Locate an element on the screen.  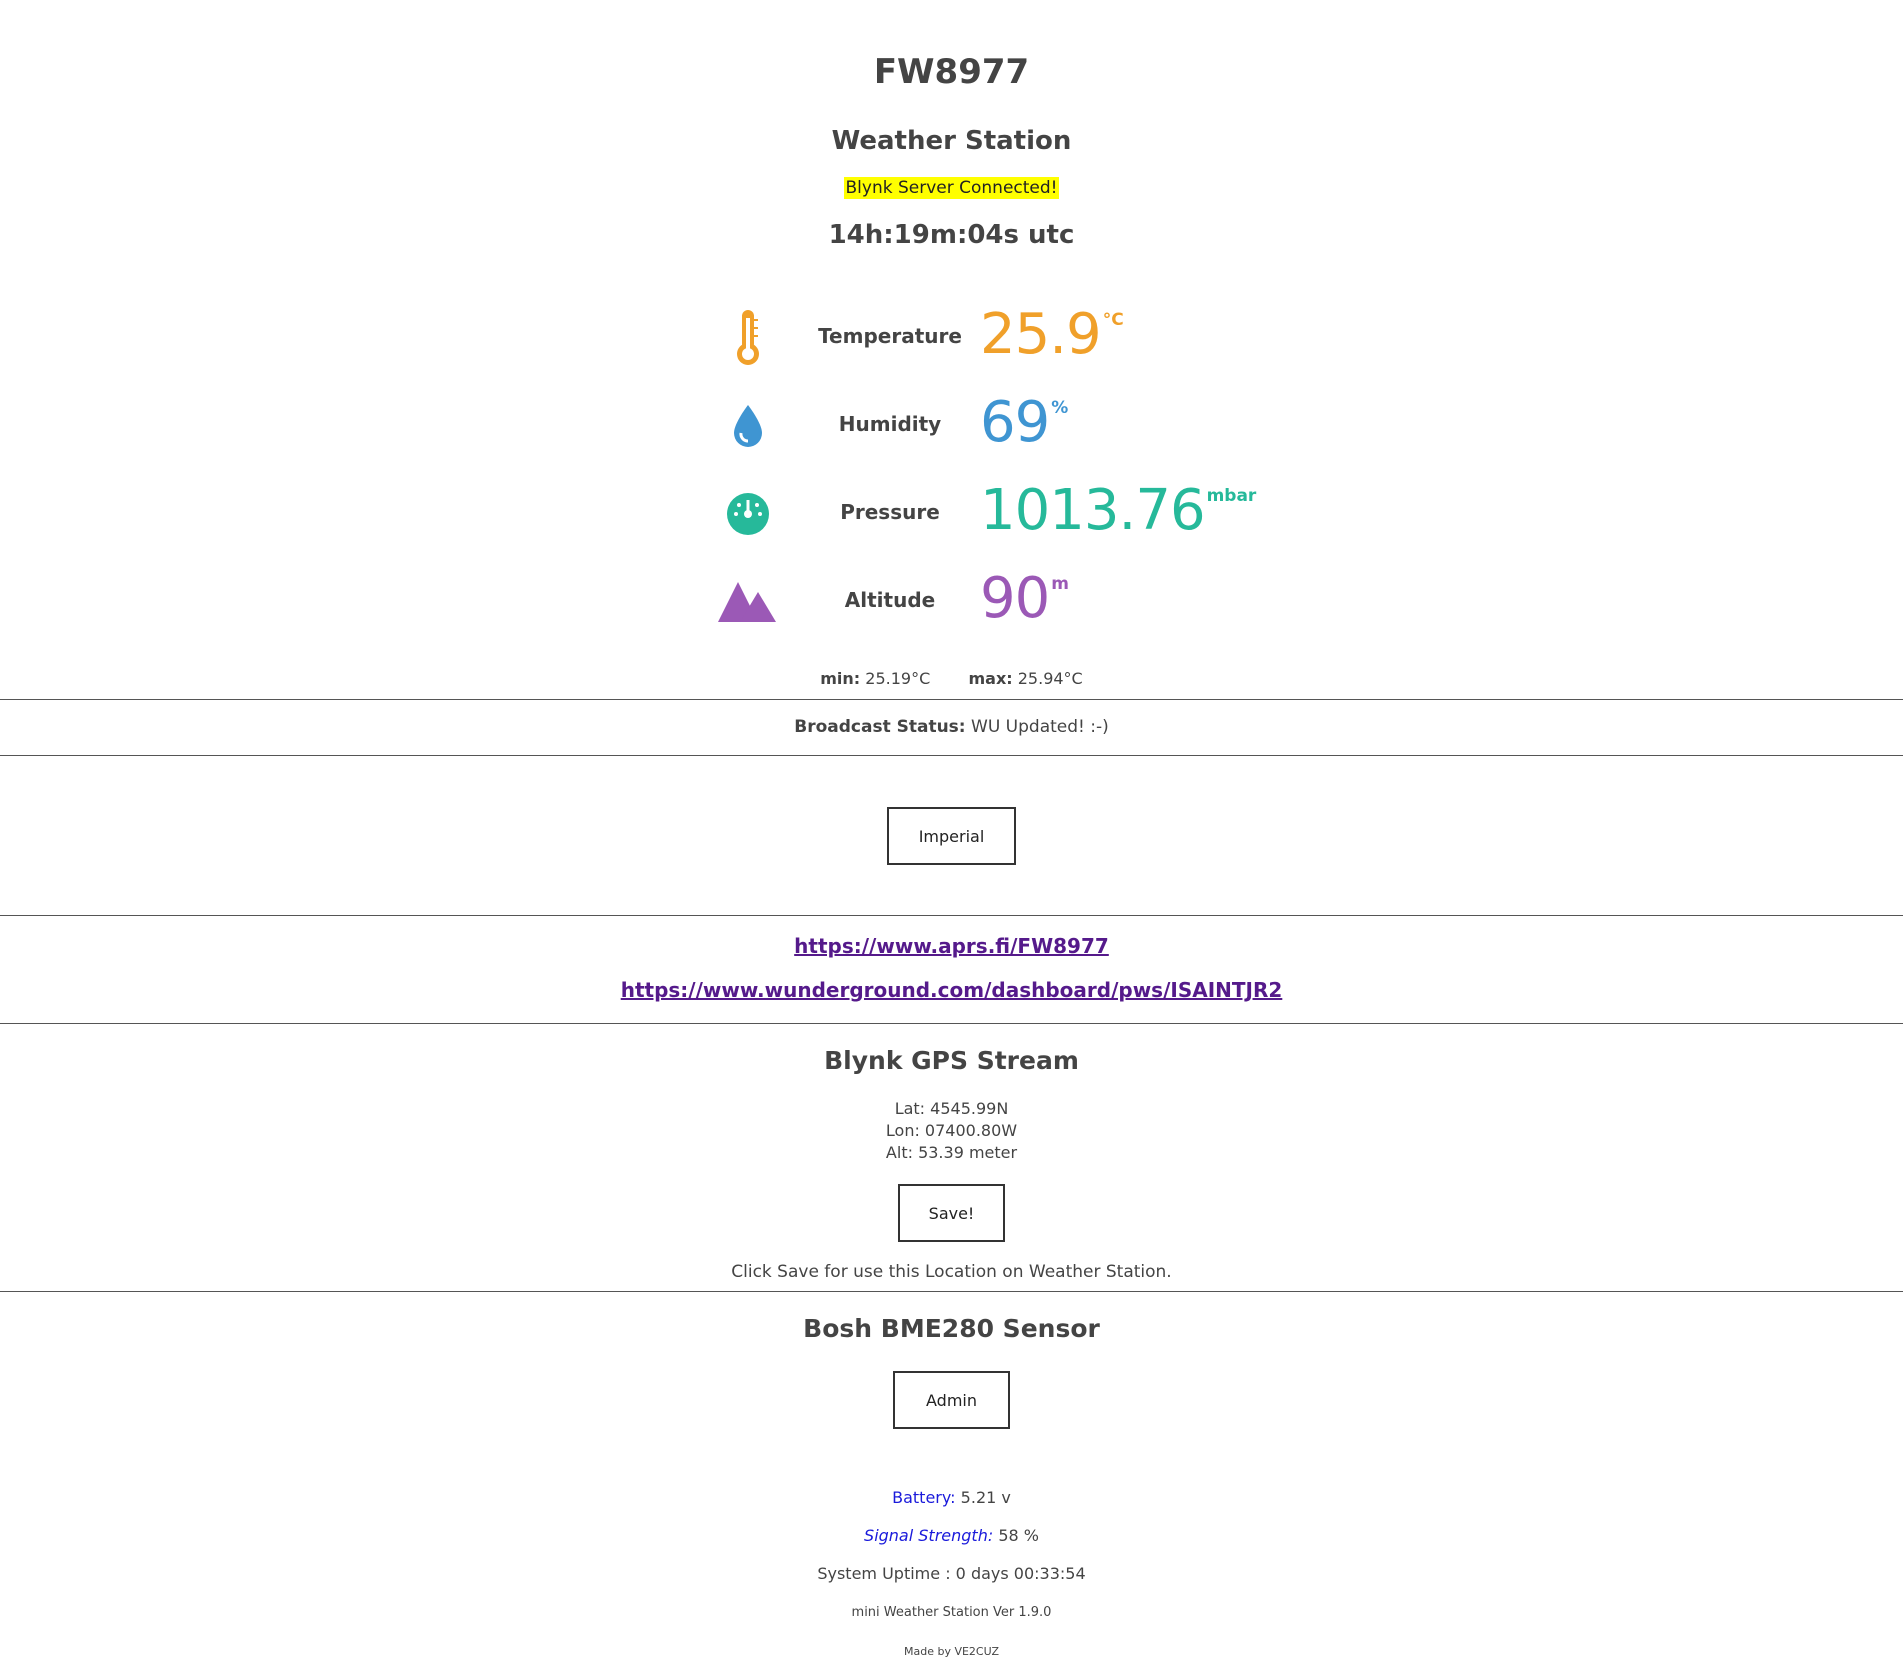
battery-line: Battery: 5.21 v is located at coordinates (951, 1497).